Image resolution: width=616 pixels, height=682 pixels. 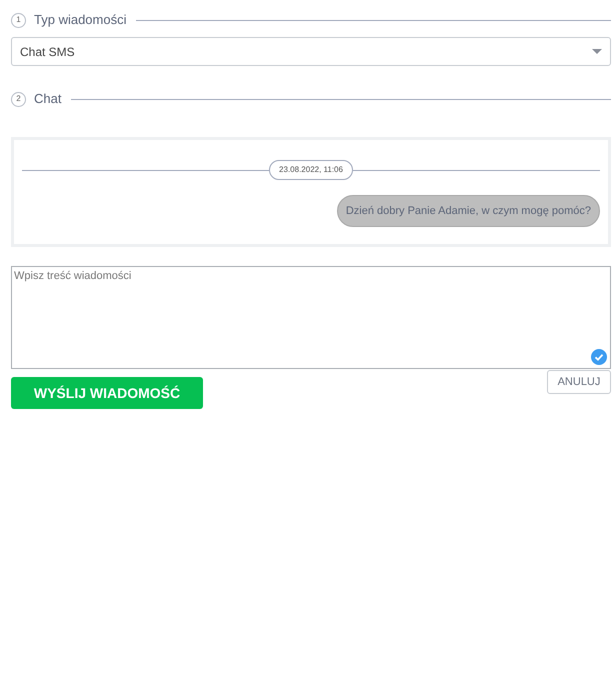 I want to click on message-type-select: Chat SMS, so click(x=311, y=51).